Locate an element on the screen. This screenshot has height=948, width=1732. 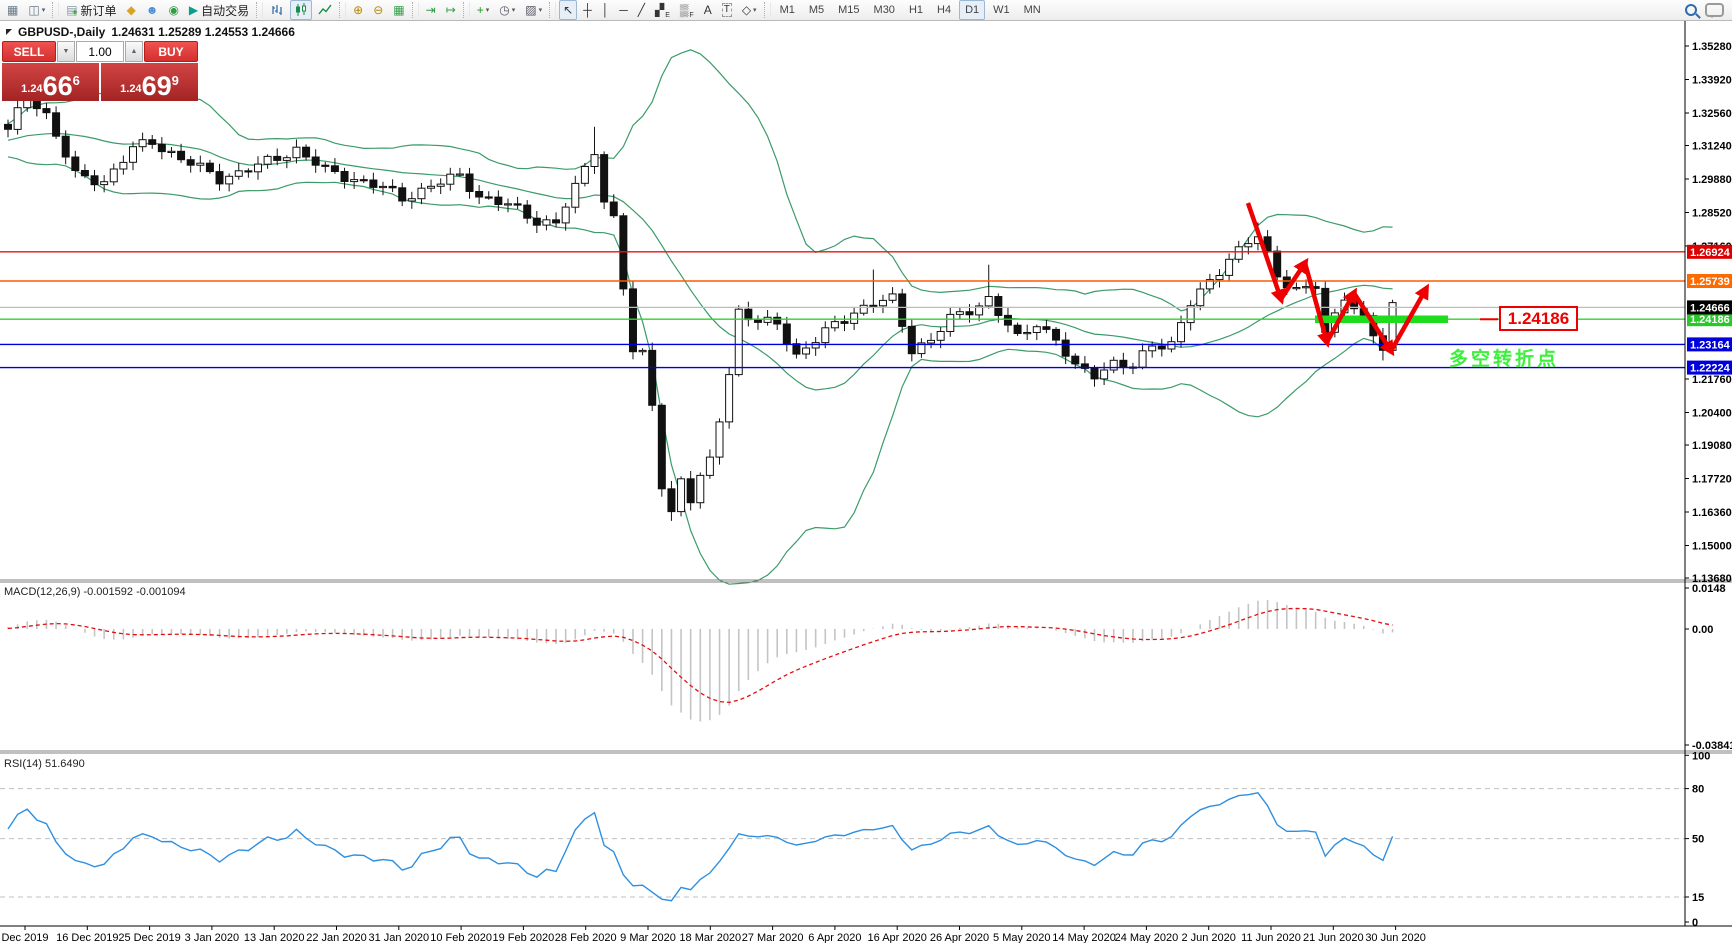
chart-shift-button: ↦ is located at coordinates (451, 10).